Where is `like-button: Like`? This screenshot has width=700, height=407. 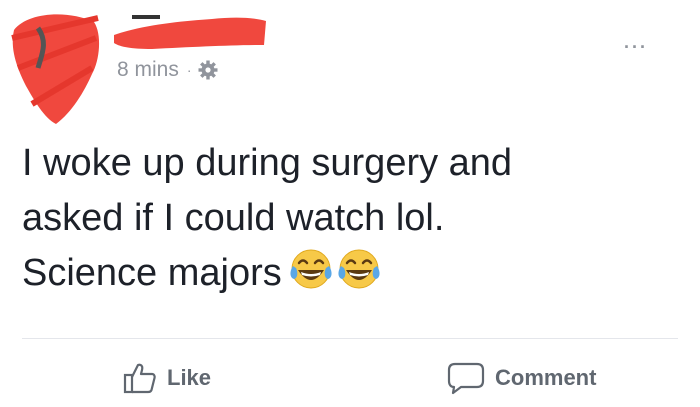 like-button: Like is located at coordinates (167, 378).